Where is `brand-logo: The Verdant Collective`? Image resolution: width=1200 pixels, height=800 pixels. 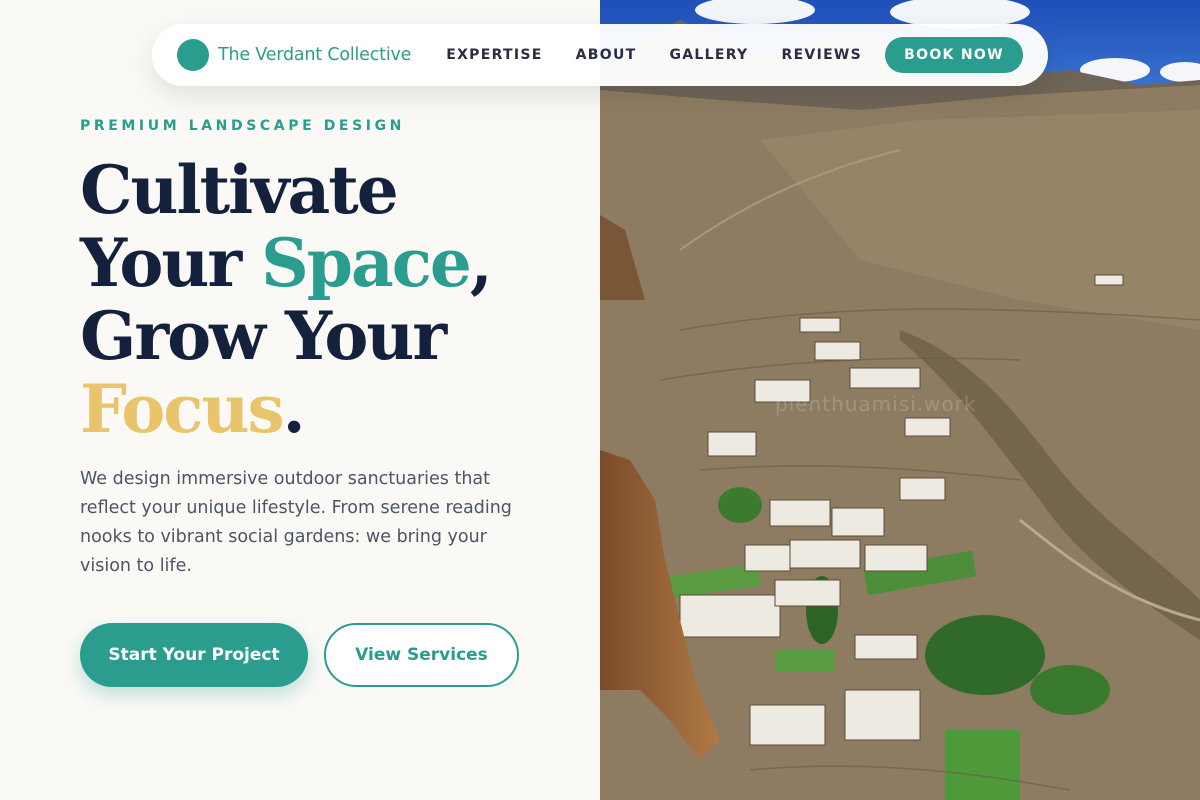 brand-logo: The Verdant Collective is located at coordinates (294, 55).